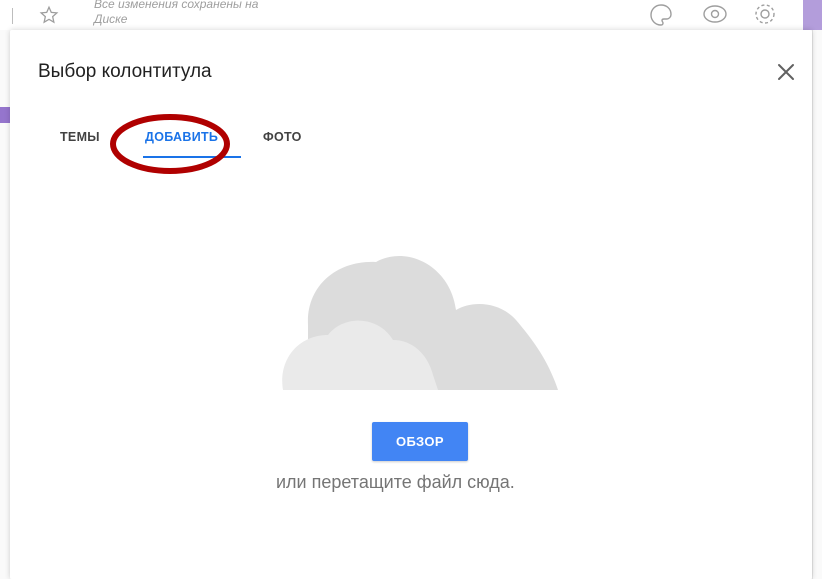  I want to click on eye-icon, so click(715, 14).